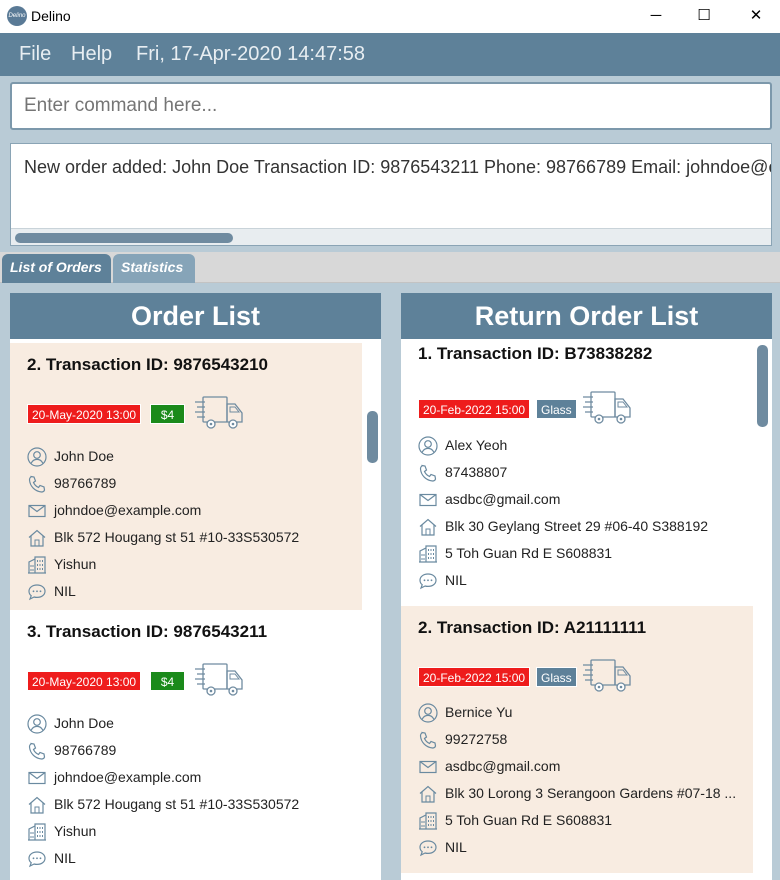 The image size is (780, 880). I want to click on minimize-button: ─, so click(656, 16).